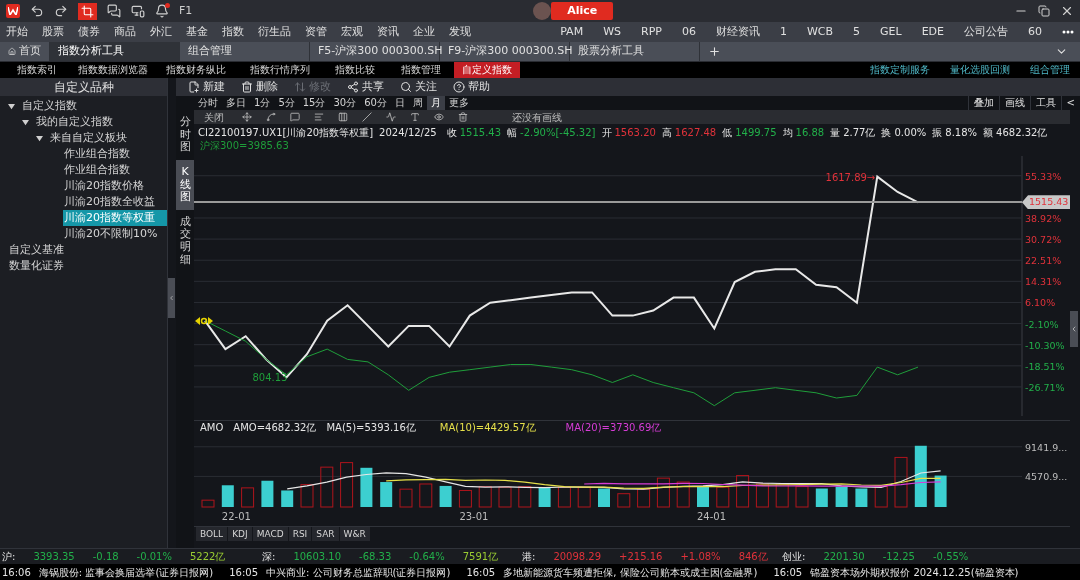 This screenshot has height=580, width=1080. I want to click on quote-label: 高, so click(666, 132).